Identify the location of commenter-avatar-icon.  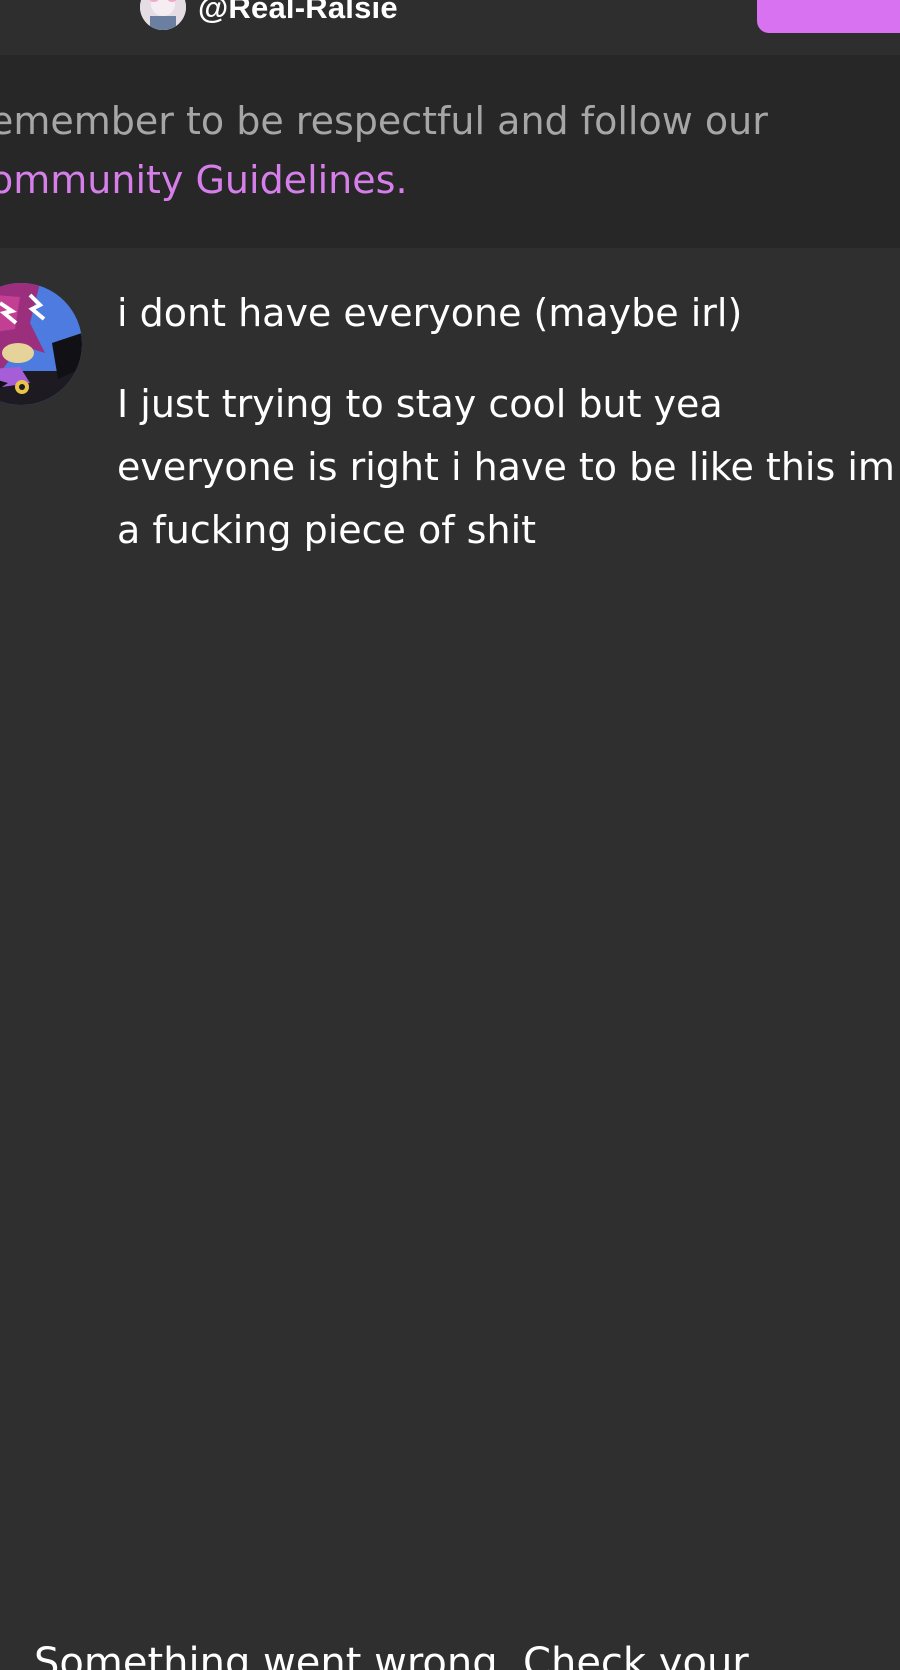
(41, 344).